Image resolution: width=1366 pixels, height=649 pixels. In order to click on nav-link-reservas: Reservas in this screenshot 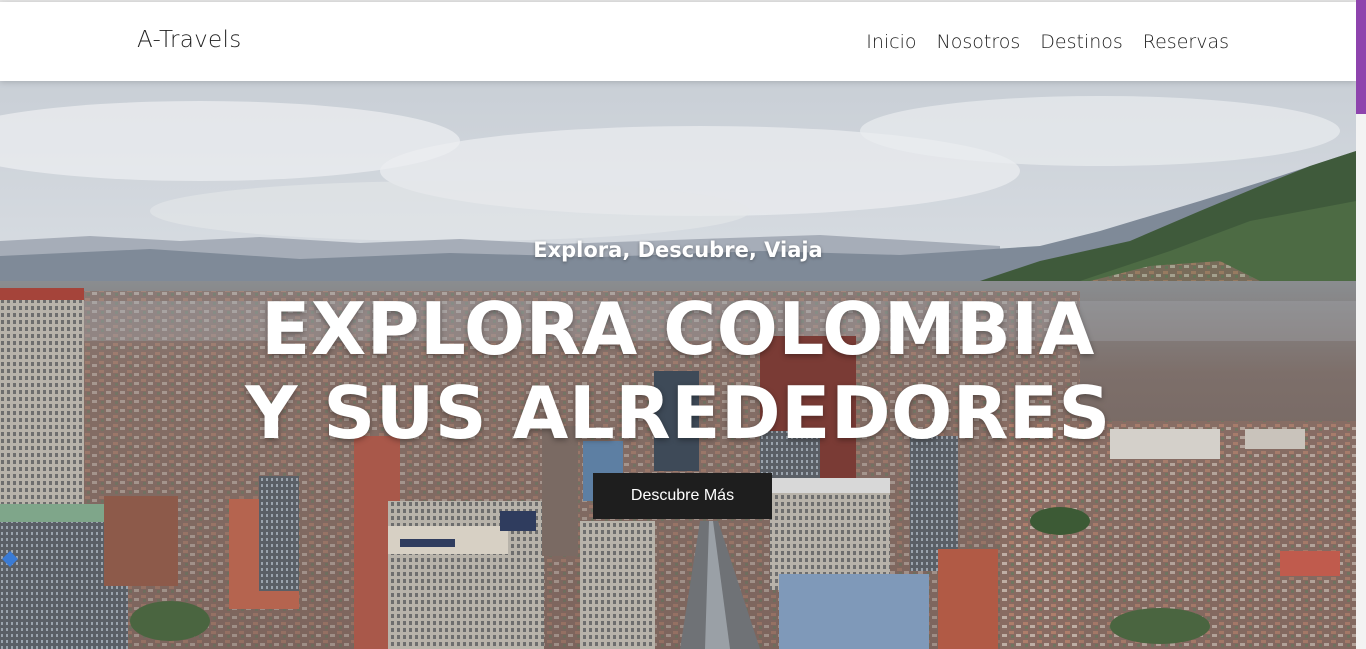, I will do `click(1186, 42)`.